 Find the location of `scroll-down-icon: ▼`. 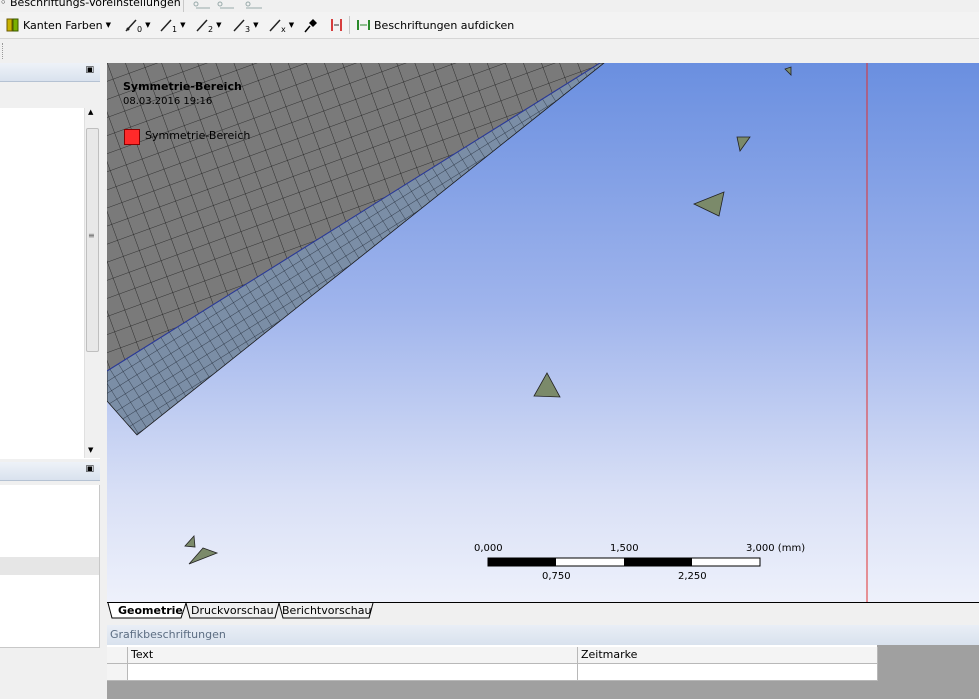

scroll-down-icon: ▼ is located at coordinates (90, 450).